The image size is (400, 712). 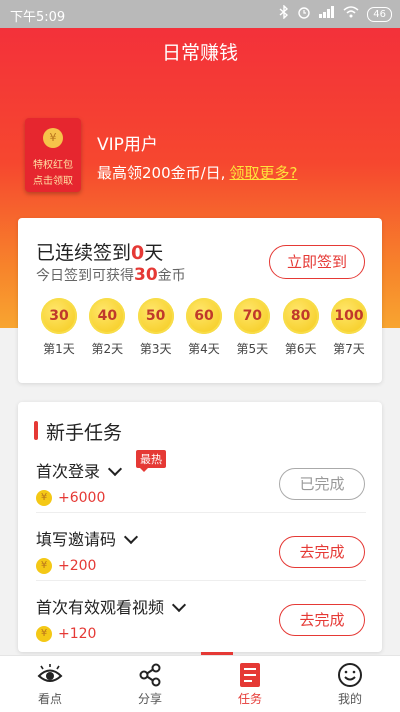 I want to click on tab-label: 分享, so click(x=149, y=699).